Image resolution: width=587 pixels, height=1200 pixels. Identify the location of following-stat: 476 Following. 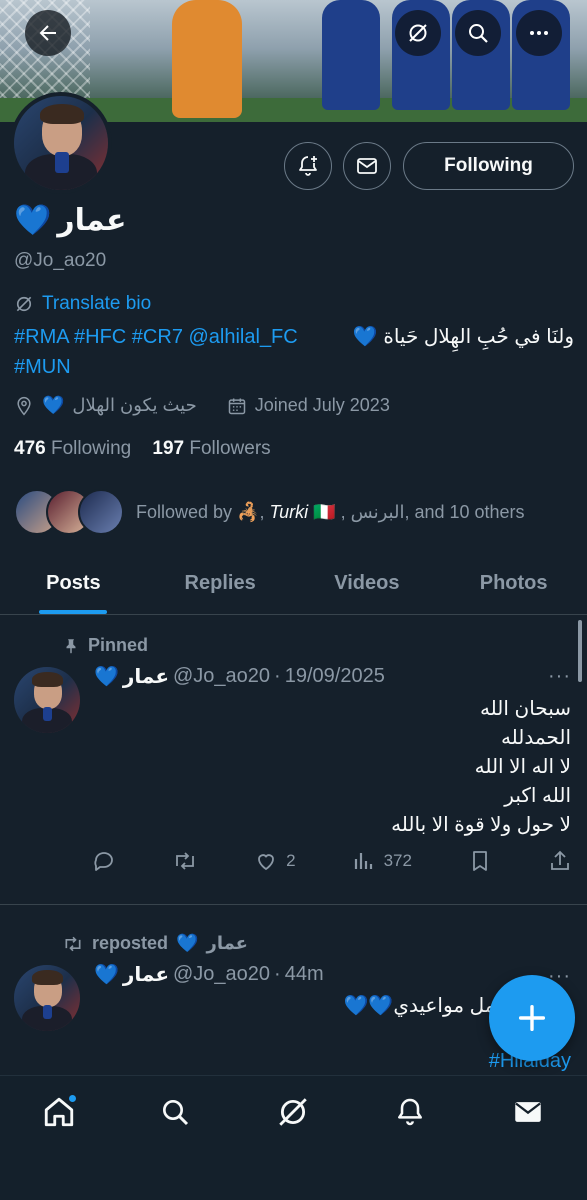
(72, 448).